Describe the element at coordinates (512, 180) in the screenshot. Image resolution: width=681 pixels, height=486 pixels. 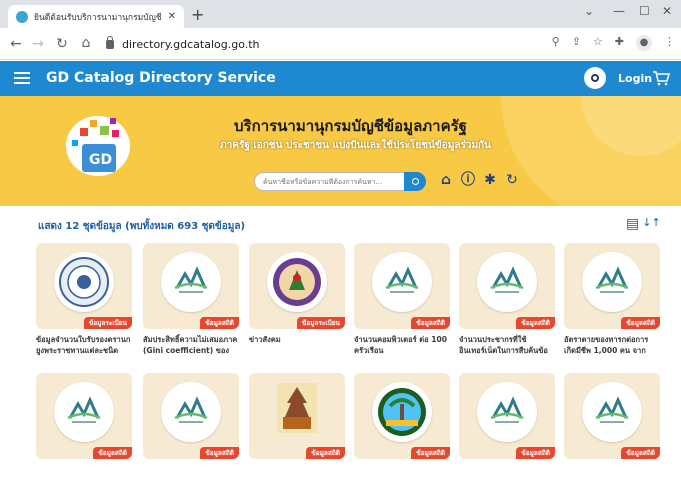
I see `refresh-icon: ↻` at that location.